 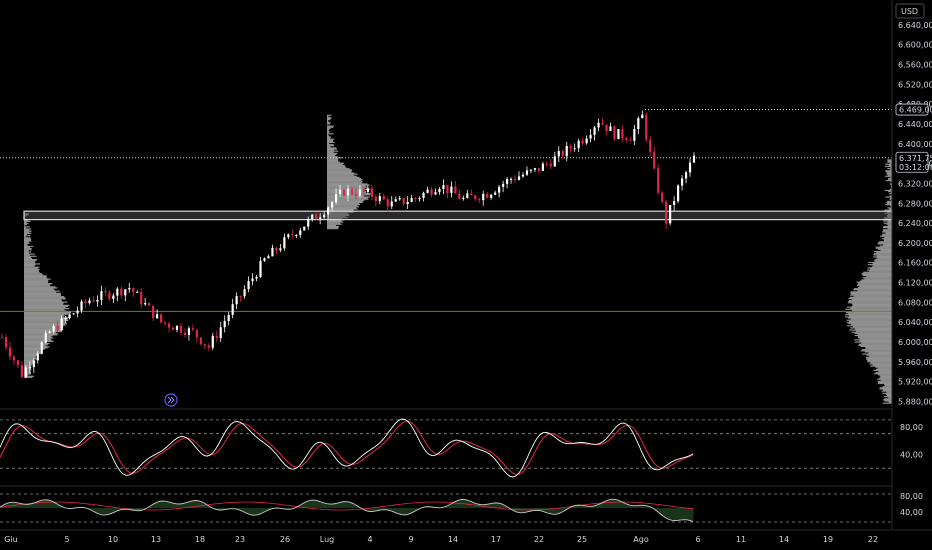 I want to click on time-tick-label: 5, so click(x=66, y=539).